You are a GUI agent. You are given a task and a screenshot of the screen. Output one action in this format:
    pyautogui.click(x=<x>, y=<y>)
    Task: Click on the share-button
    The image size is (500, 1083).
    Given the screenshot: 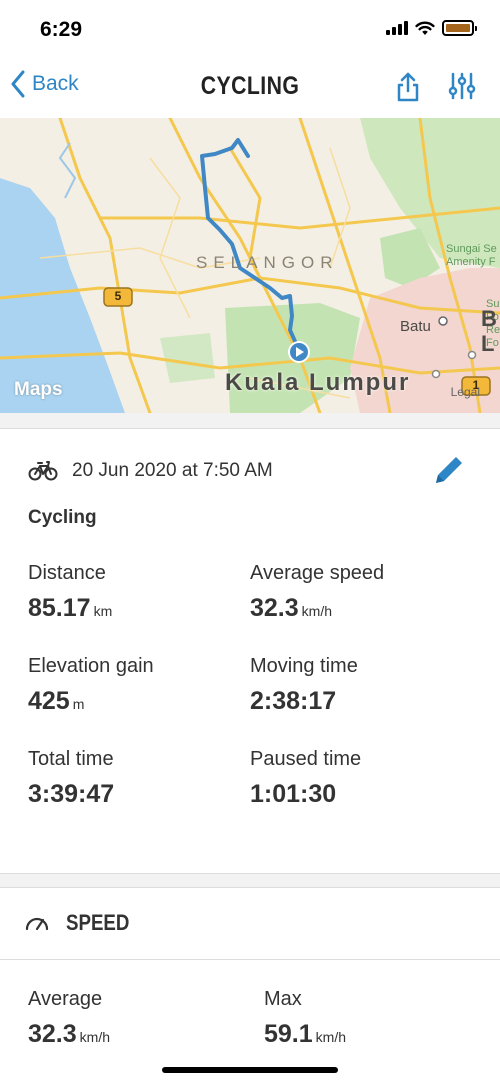 What is the action you would take?
    pyautogui.click(x=408, y=89)
    